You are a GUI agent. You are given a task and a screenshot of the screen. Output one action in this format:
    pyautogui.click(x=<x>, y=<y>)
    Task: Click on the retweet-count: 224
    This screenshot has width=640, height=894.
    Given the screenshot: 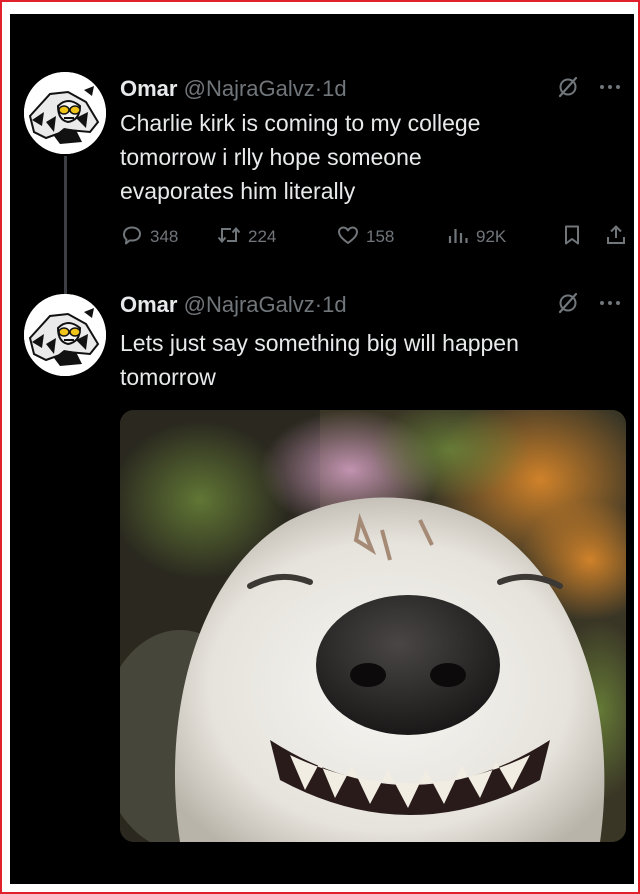 What is the action you would take?
    pyautogui.click(x=262, y=236)
    